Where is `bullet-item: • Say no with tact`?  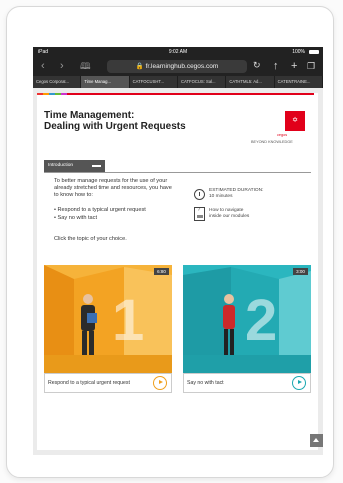
bullet-item: • Say no with tact is located at coordinates (76, 218).